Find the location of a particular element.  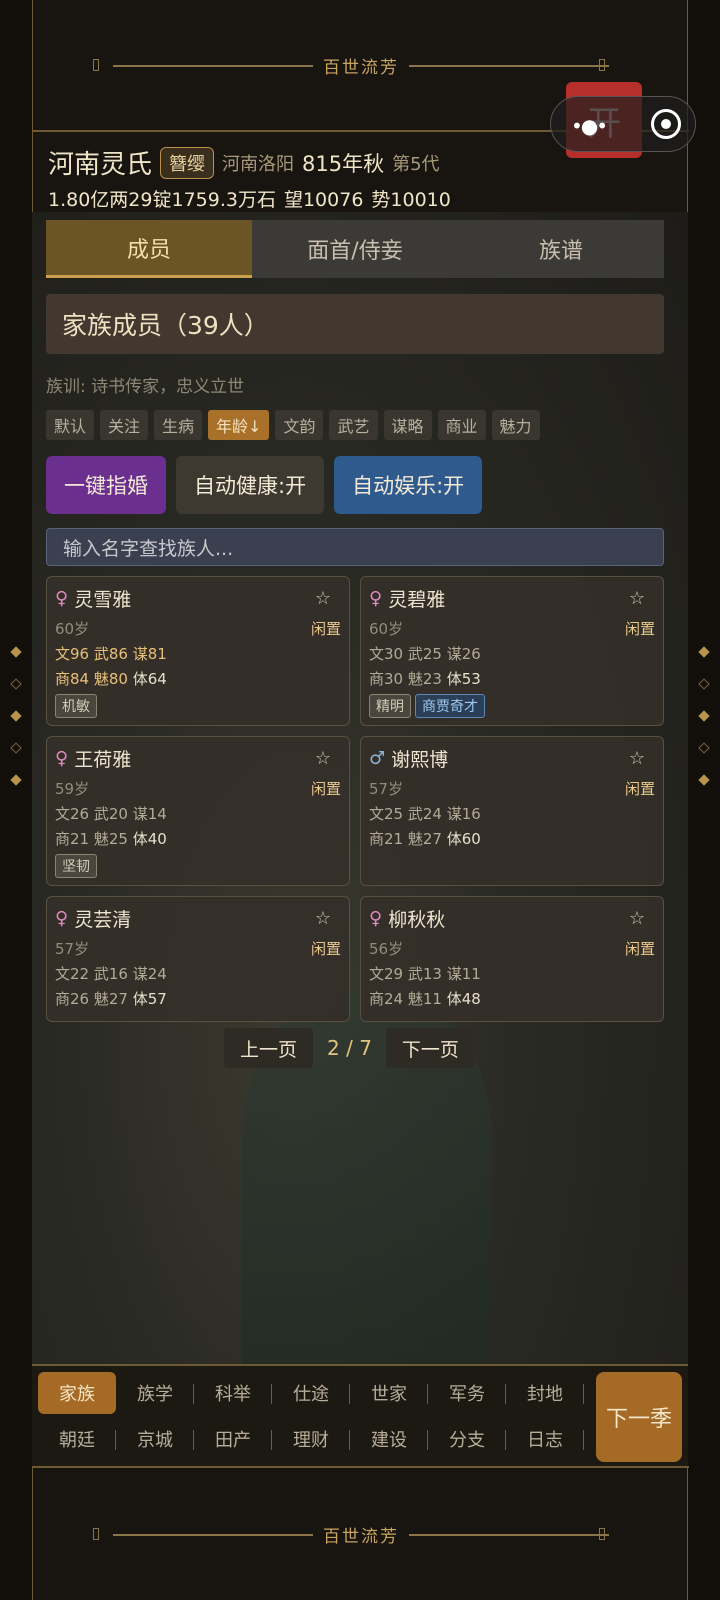

more-icon: •●• is located at coordinates (589, 126).